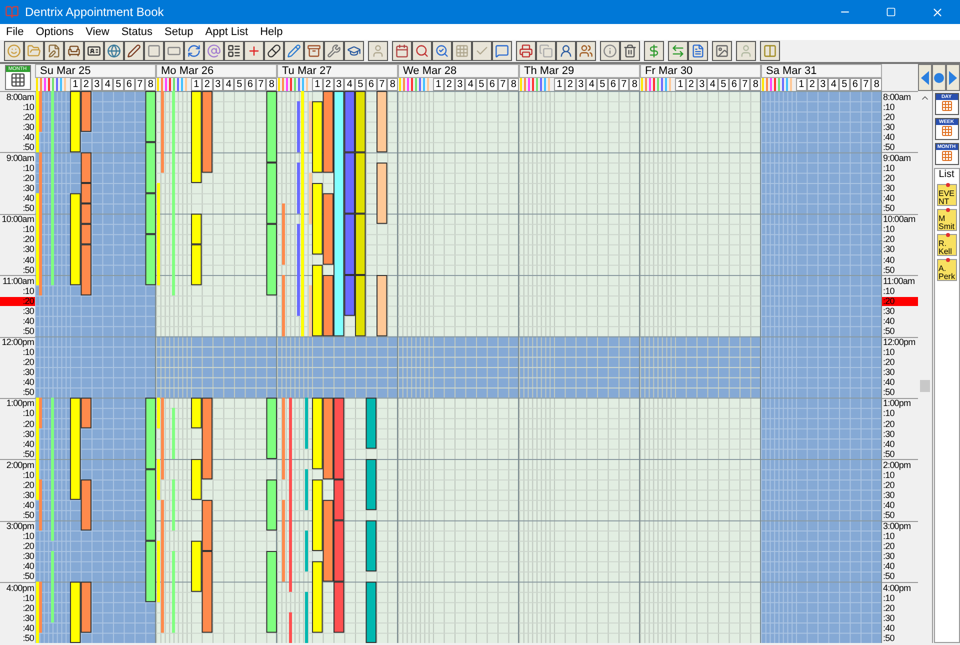 This screenshot has width=960, height=645. Describe the element at coordinates (226, 32) in the screenshot. I see `menu-item: Appt List` at that location.